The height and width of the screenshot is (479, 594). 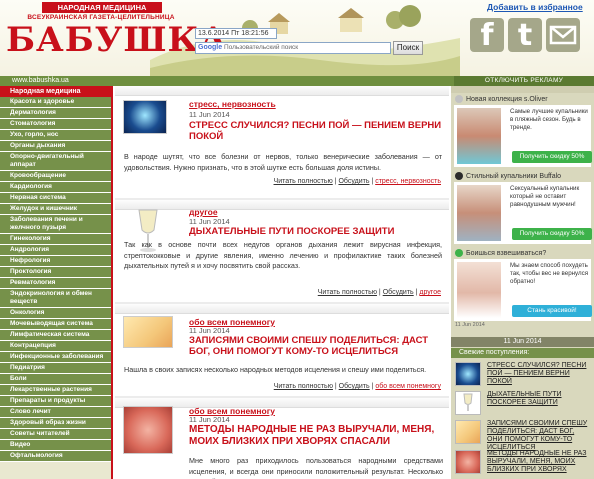 I want to click on sidebar-item: Препараты и продукты, so click(x=55, y=401).